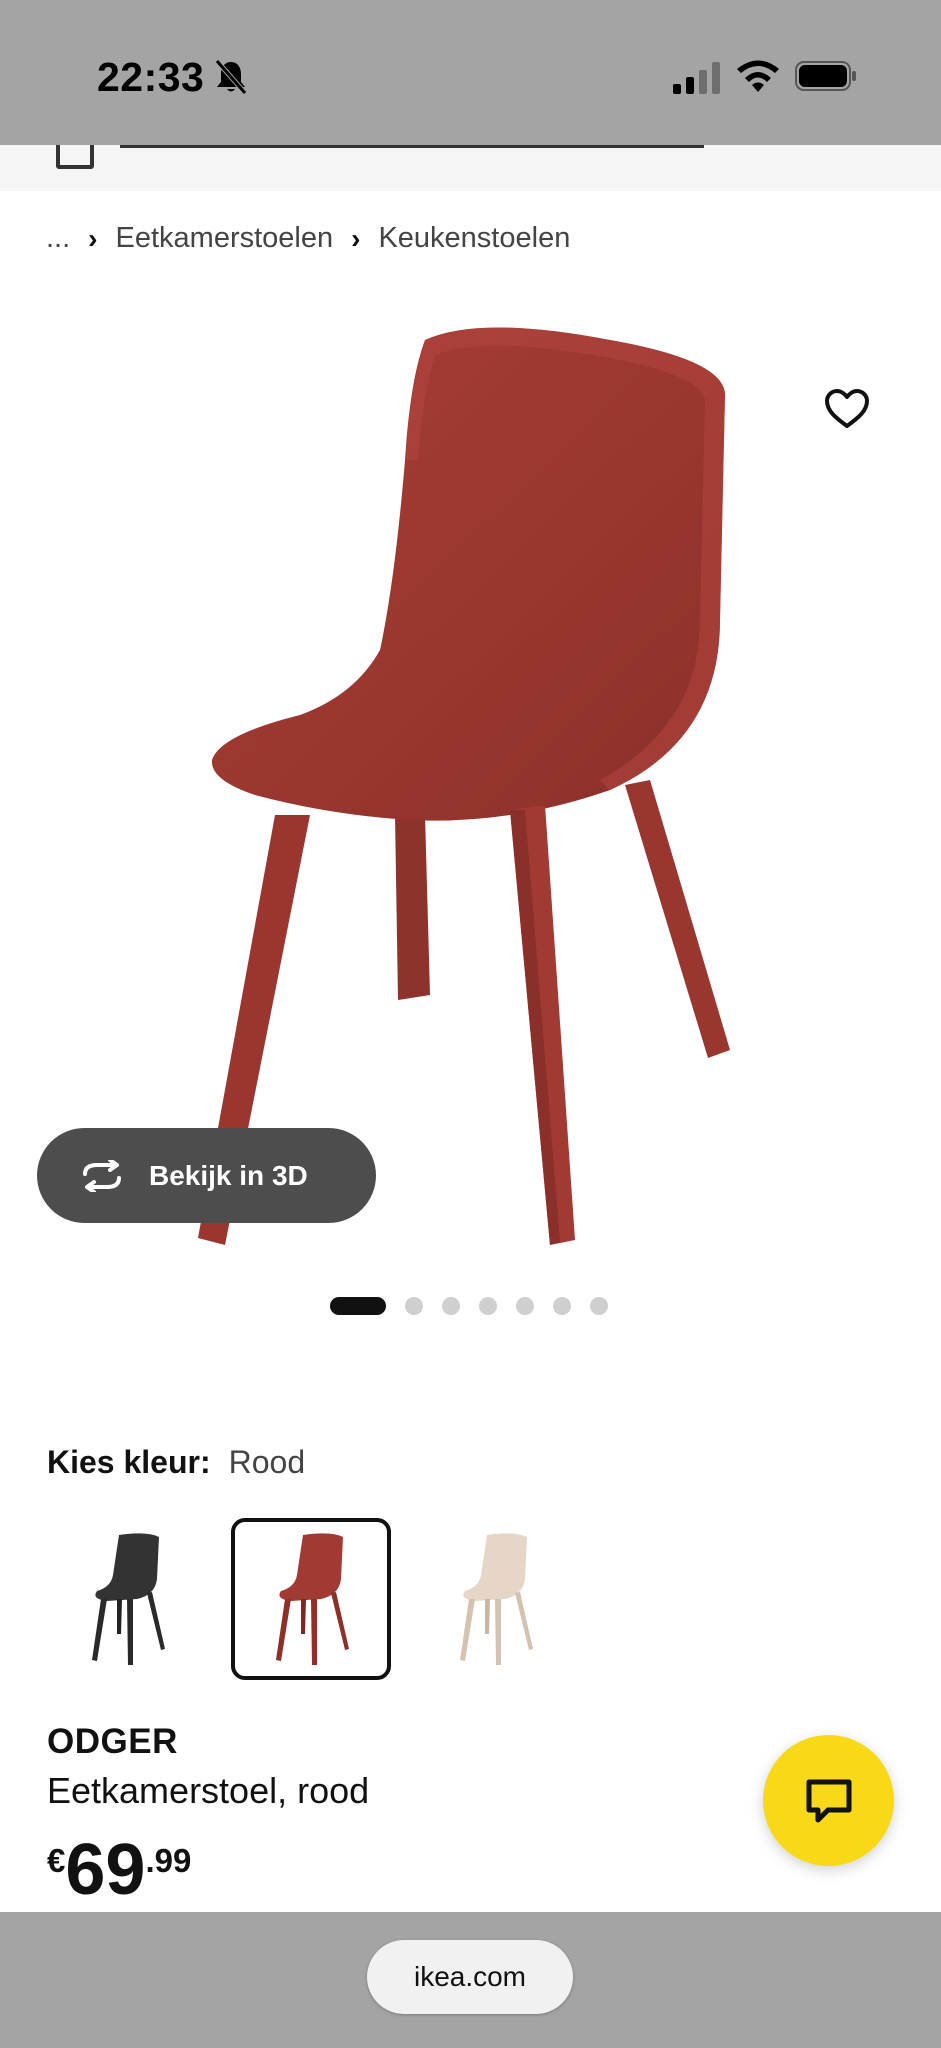 The image size is (941, 2048). What do you see at coordinates (225, 238) in the screenshot?
I see `breadcrumb-item-eetkamerstoelen: Eetkamerstoelen` at bounding box center [225, 238].